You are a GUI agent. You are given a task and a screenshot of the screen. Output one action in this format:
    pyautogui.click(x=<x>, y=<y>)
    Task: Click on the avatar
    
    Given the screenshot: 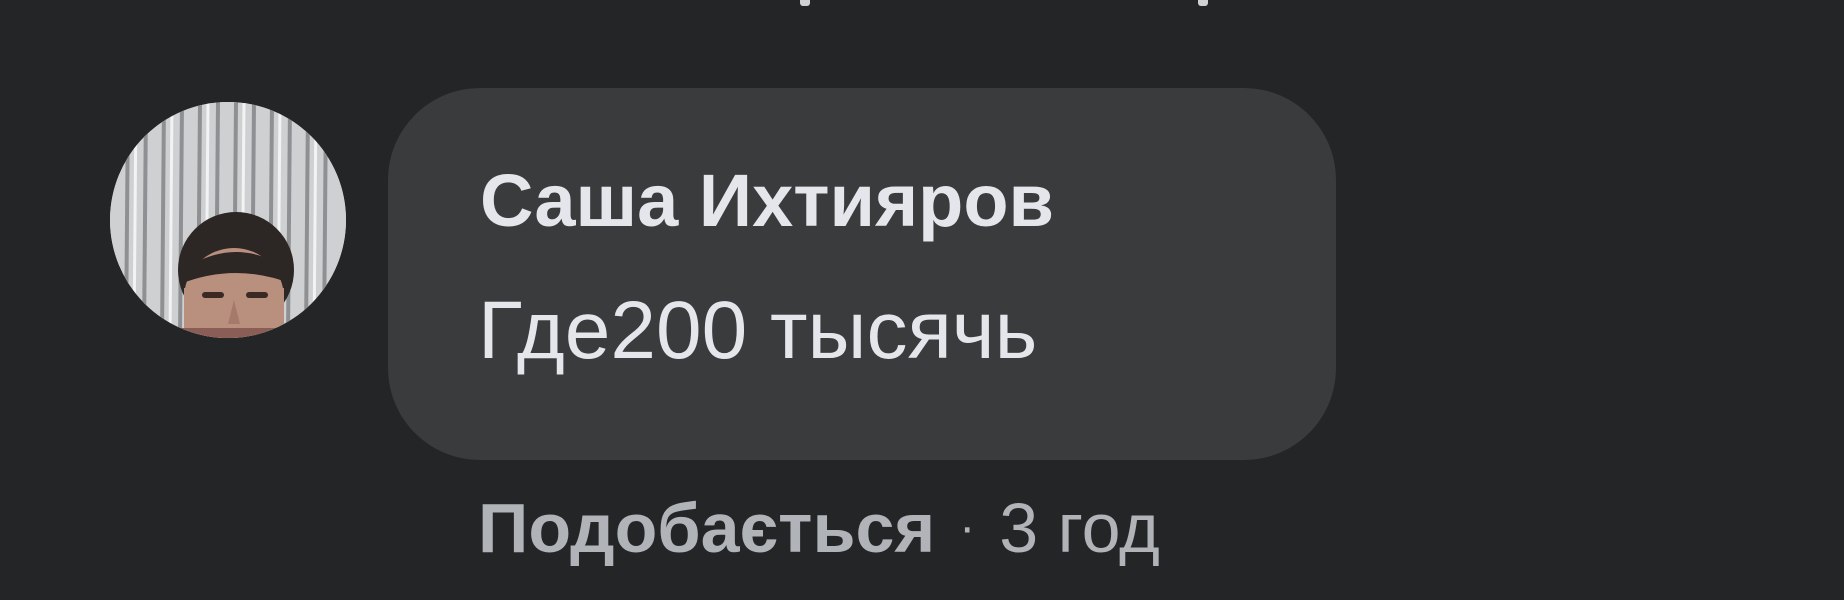 What is the action you would take?
    pyautogui.click(x=228, y=220)
    